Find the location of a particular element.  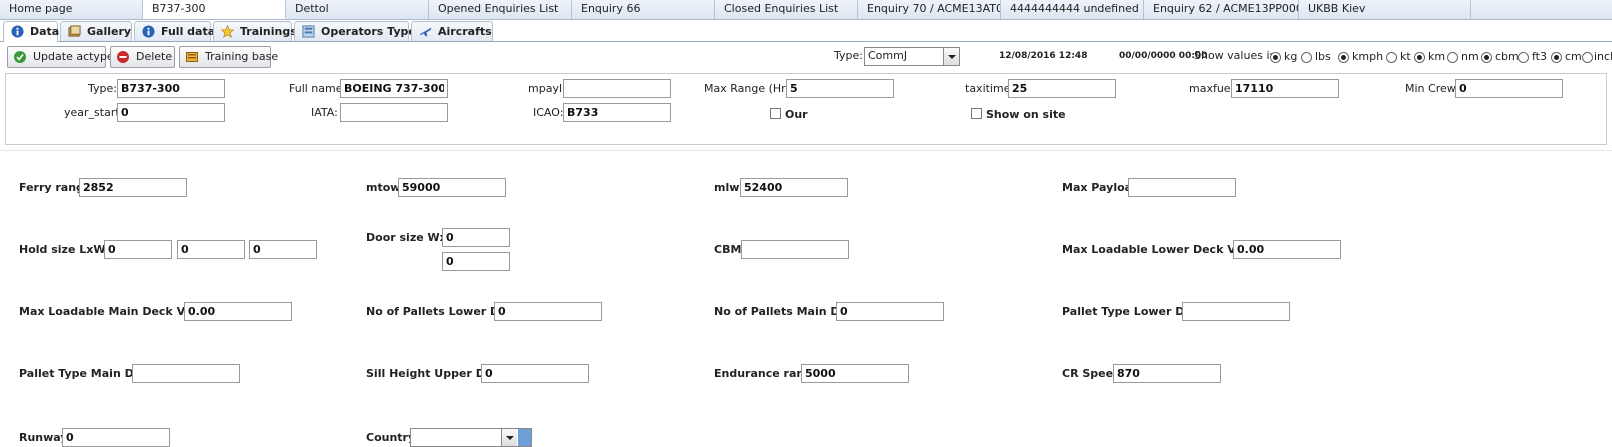

max-main-deck-volume-field is located at coordinates (238, 311).